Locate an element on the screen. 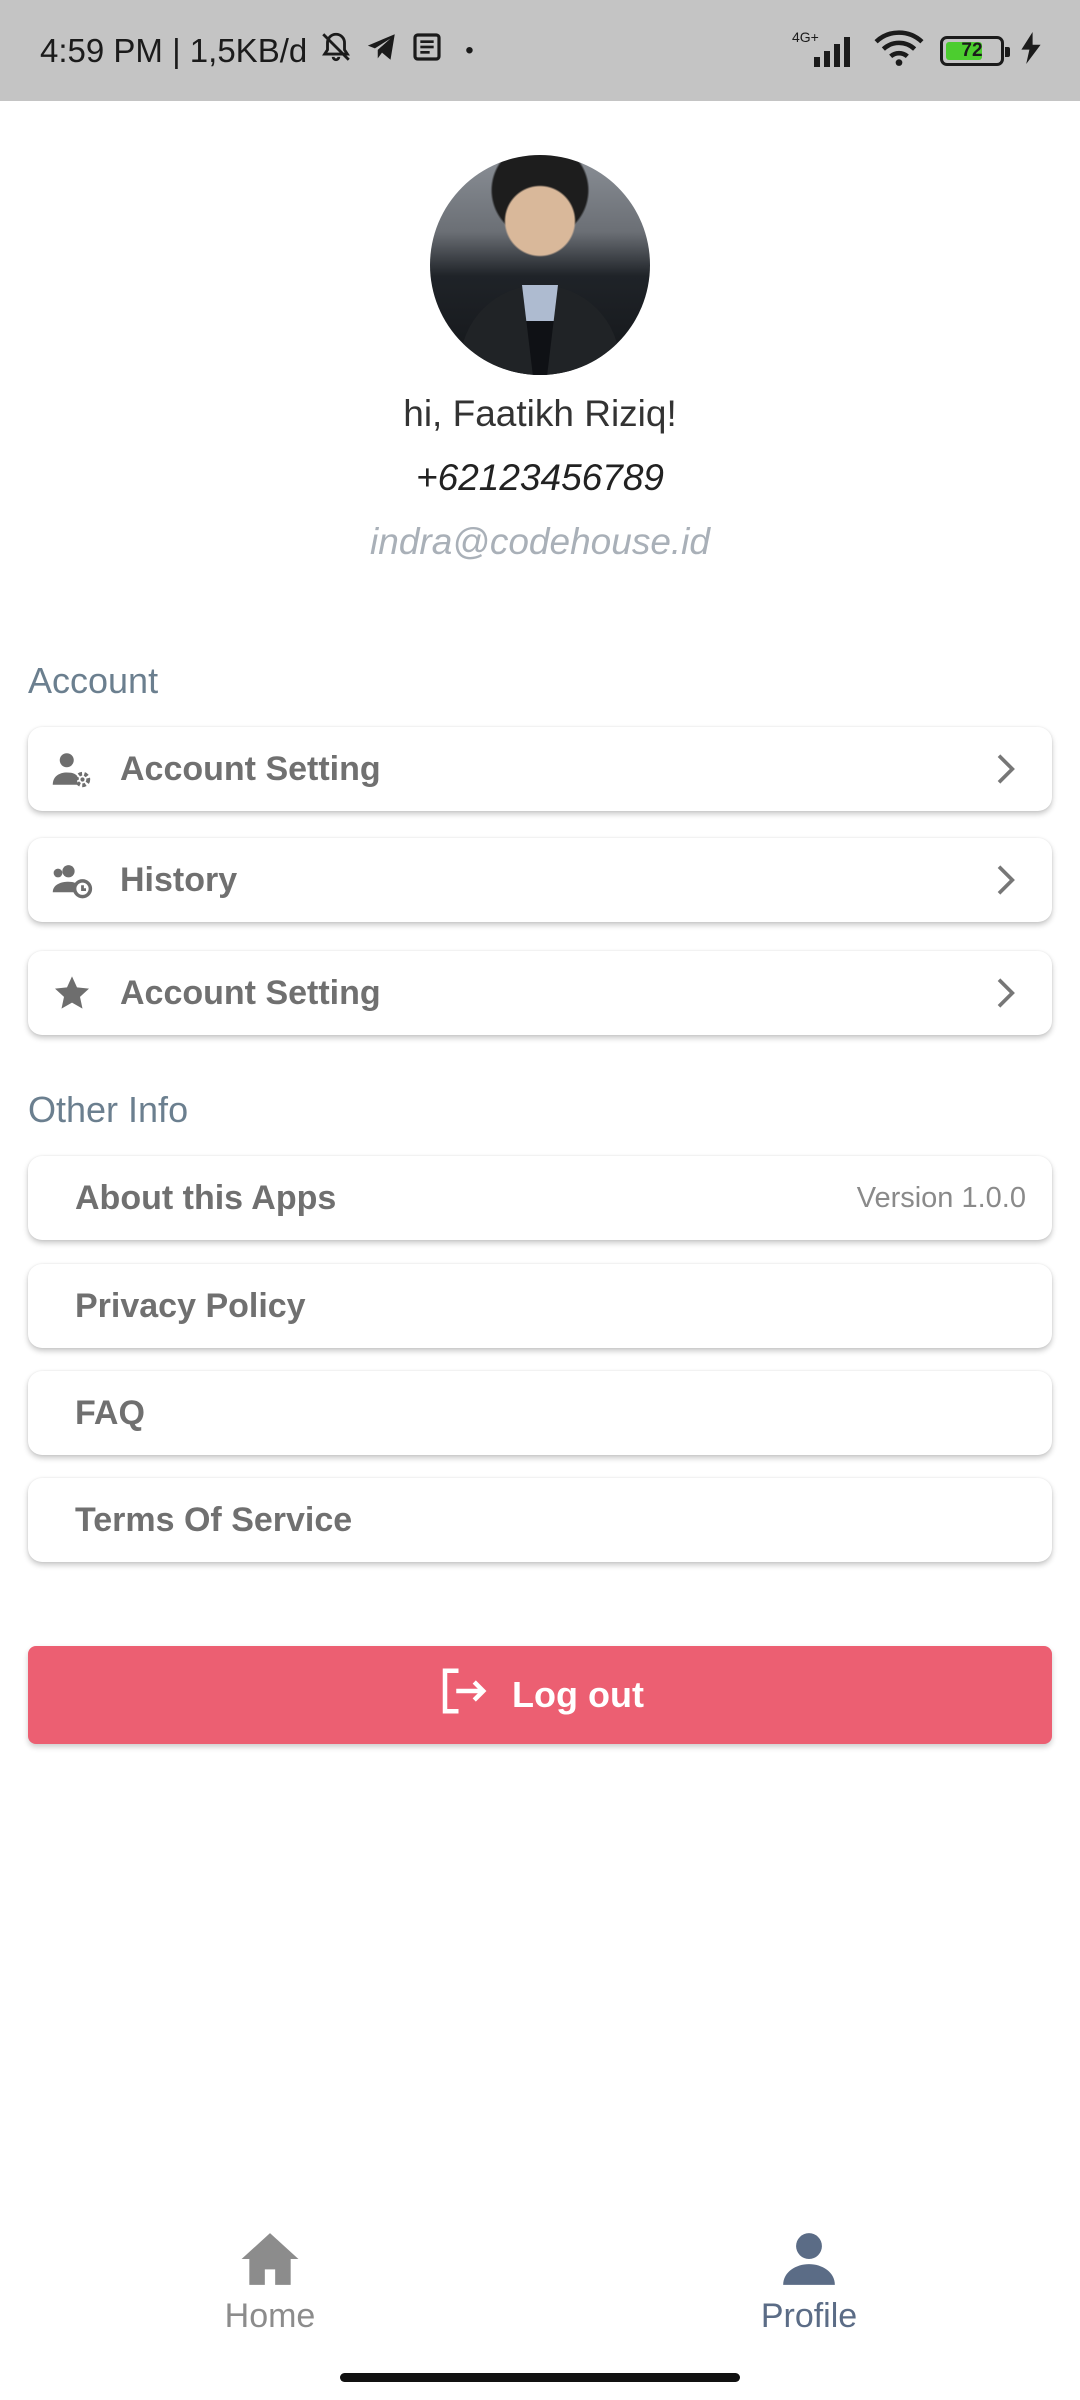  phone-number: +62123456789 is located at coordinates (540, 477).